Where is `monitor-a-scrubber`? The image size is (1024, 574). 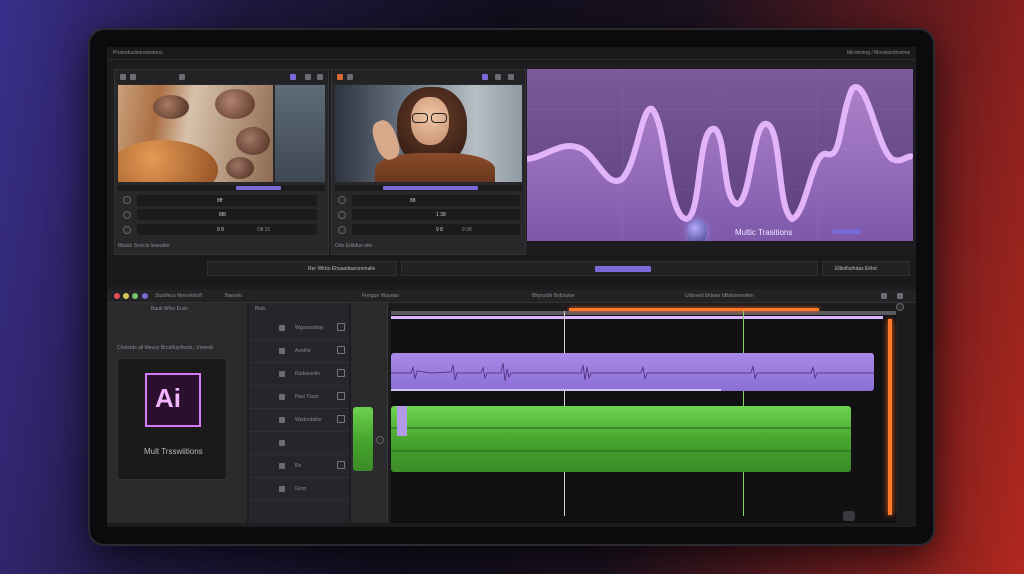 monitor-a-scrubber is located at coordinates (221, 188).